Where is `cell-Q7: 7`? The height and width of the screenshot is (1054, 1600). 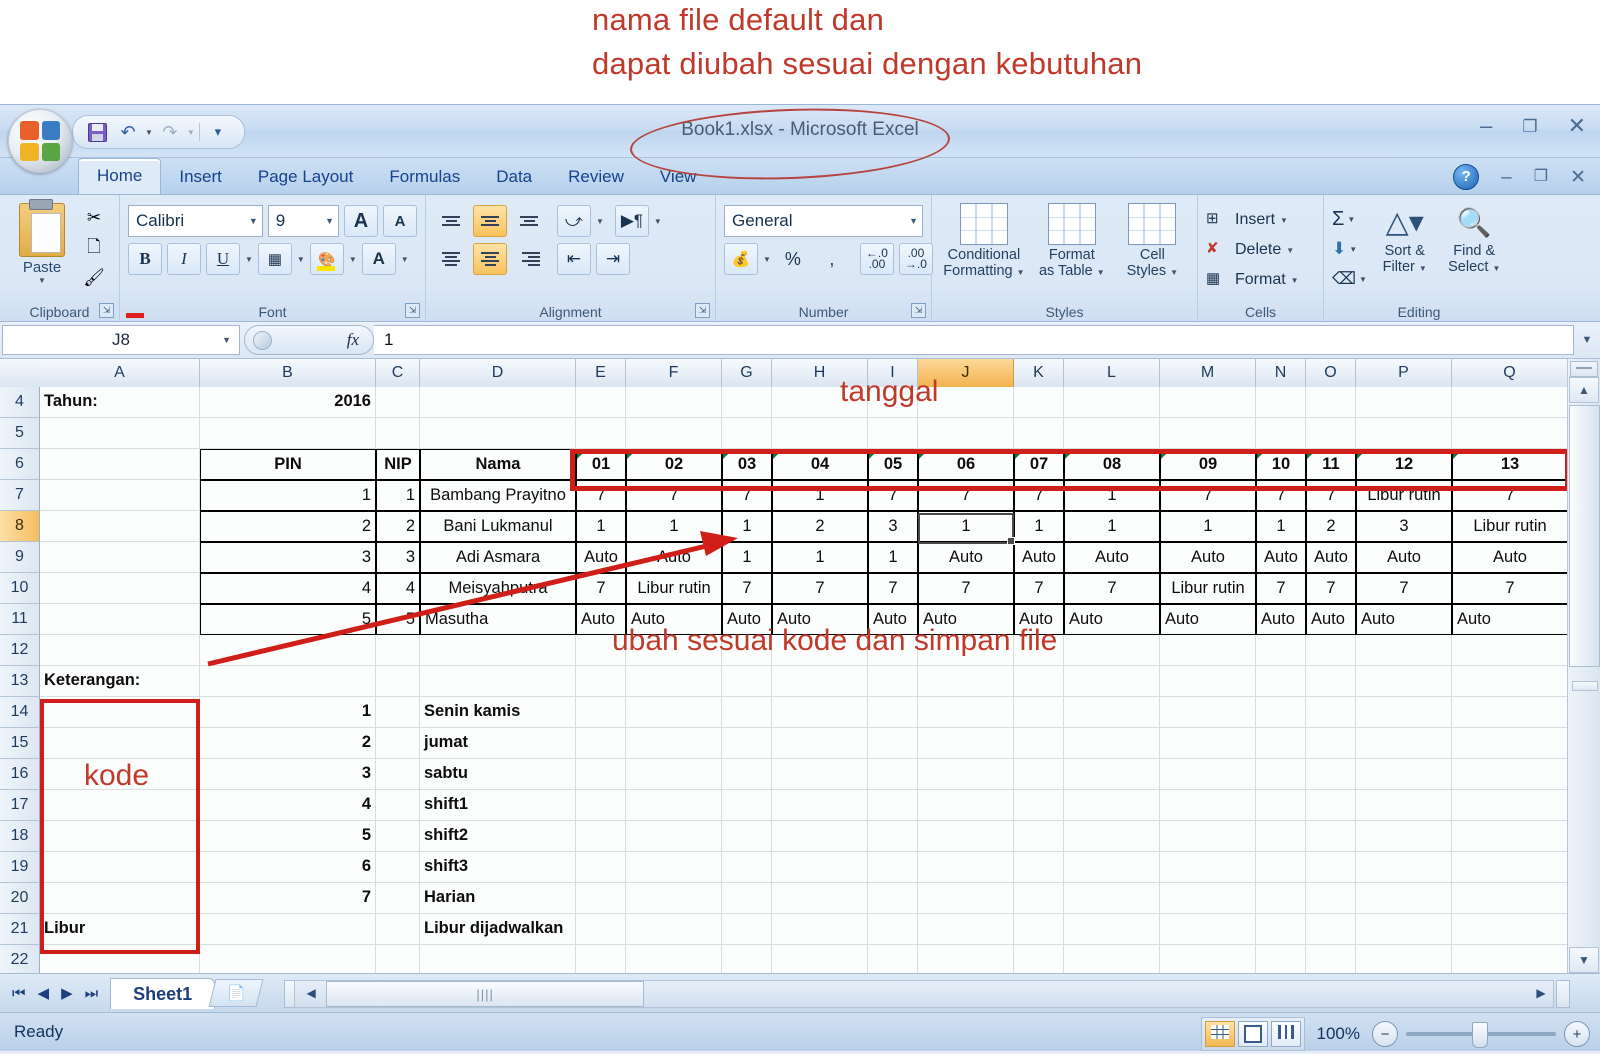 cell-Q7: 7 is located at coordinates (1510, 495).